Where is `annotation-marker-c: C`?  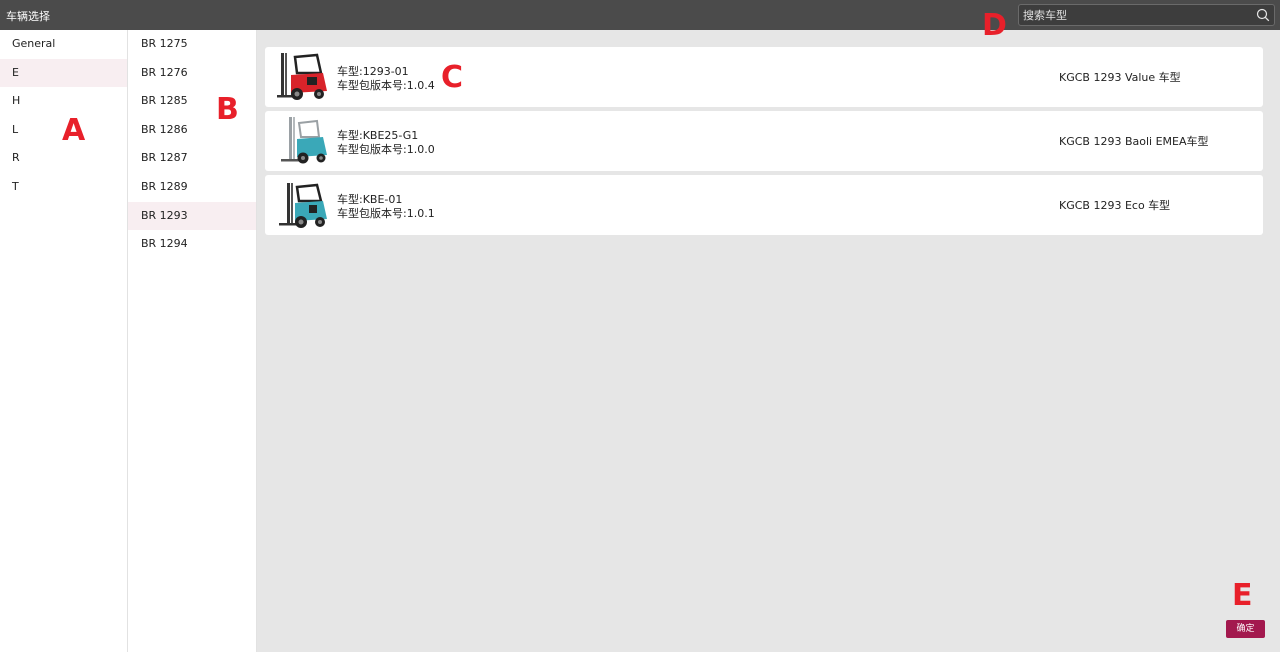 annotation-marker-c: C is located at coordinates (452, 77).